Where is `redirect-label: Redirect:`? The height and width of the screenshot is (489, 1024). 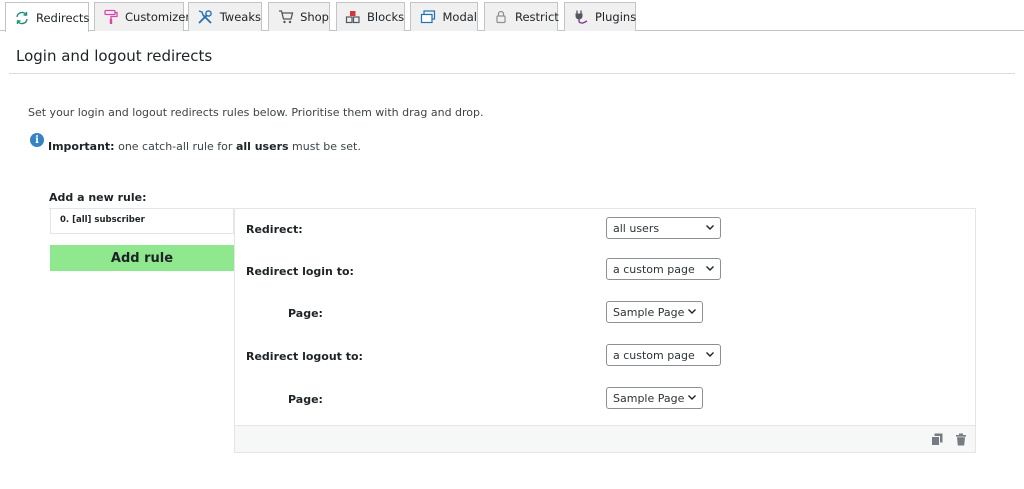
redirect-label: Redirect: is located at coordinates (274, 229).